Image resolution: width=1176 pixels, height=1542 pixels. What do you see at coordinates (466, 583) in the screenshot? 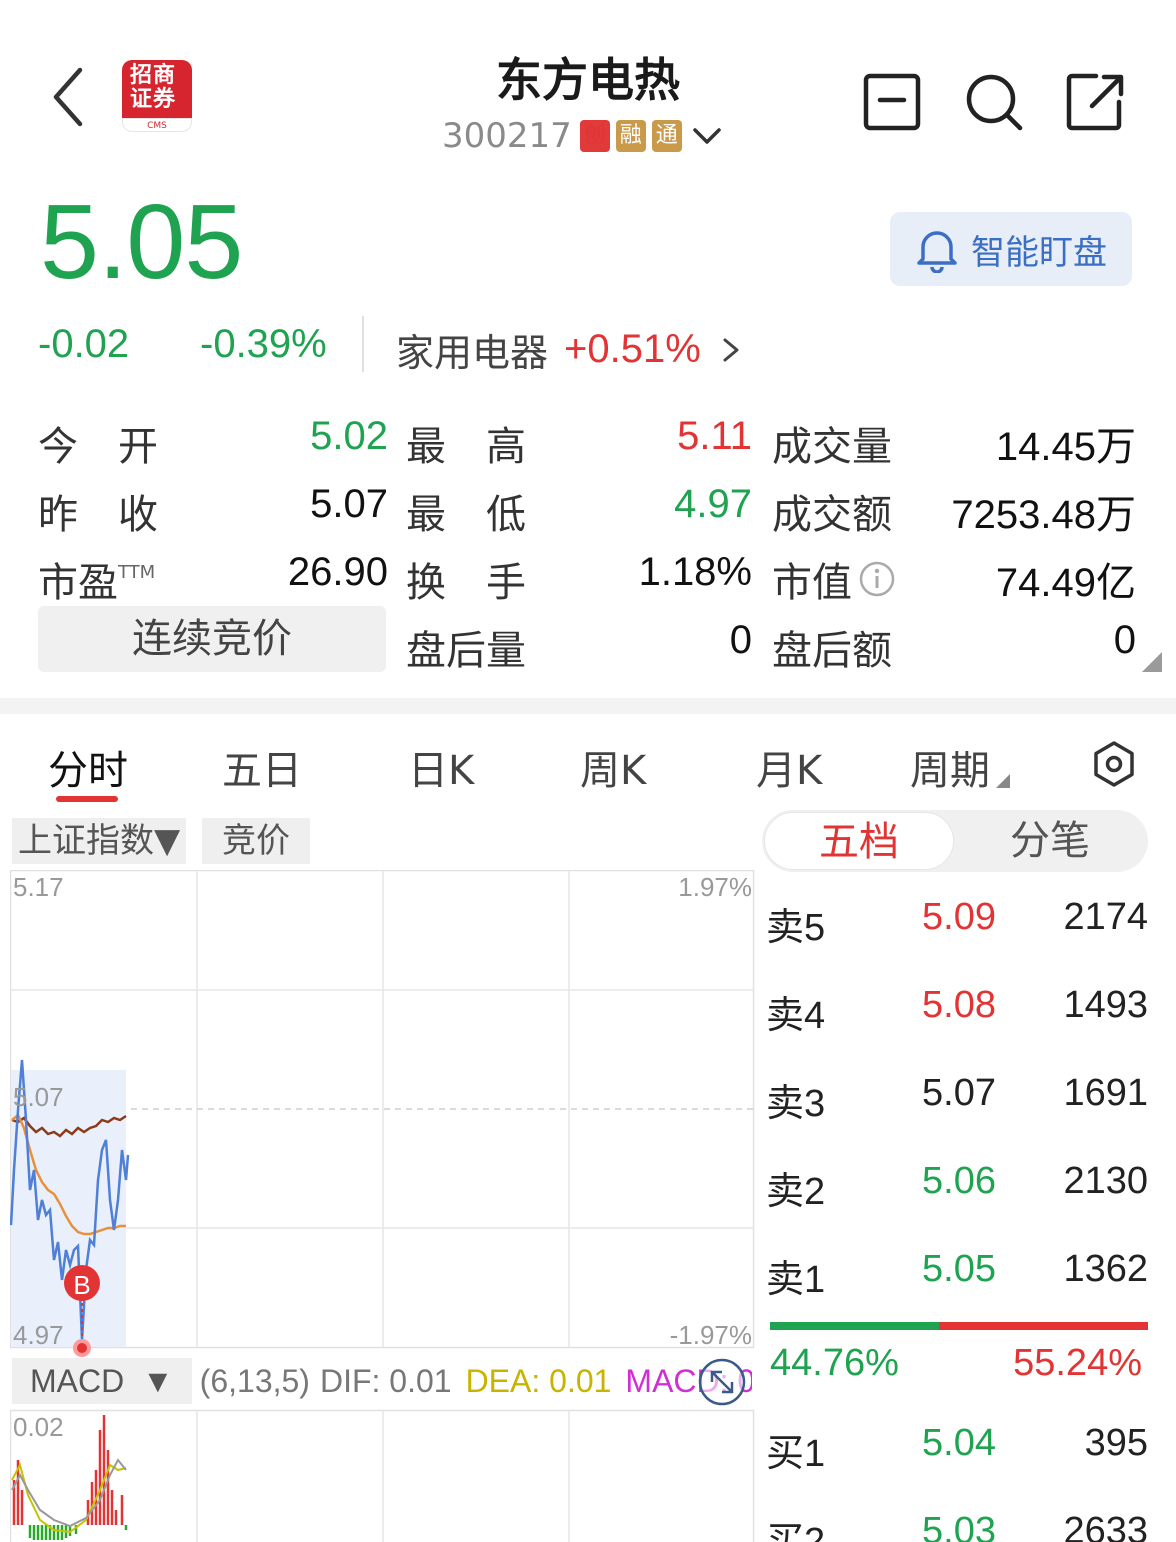
I see `turnover-rate-label: 换 手` at bounding box center [466, 583].